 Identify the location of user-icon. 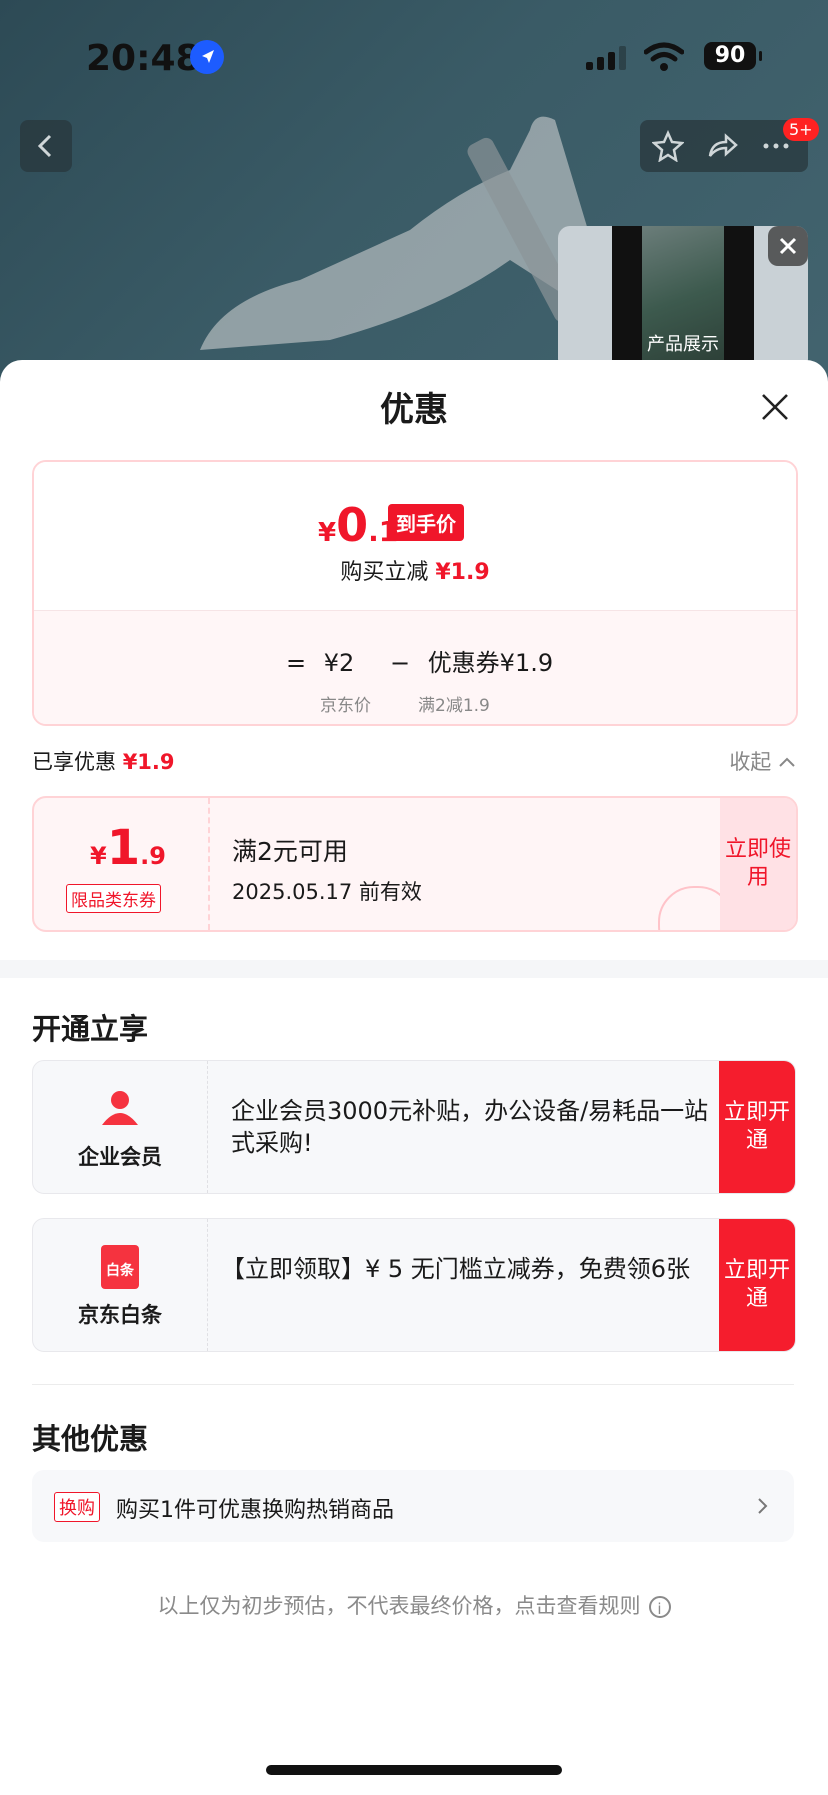
(120, 1108).